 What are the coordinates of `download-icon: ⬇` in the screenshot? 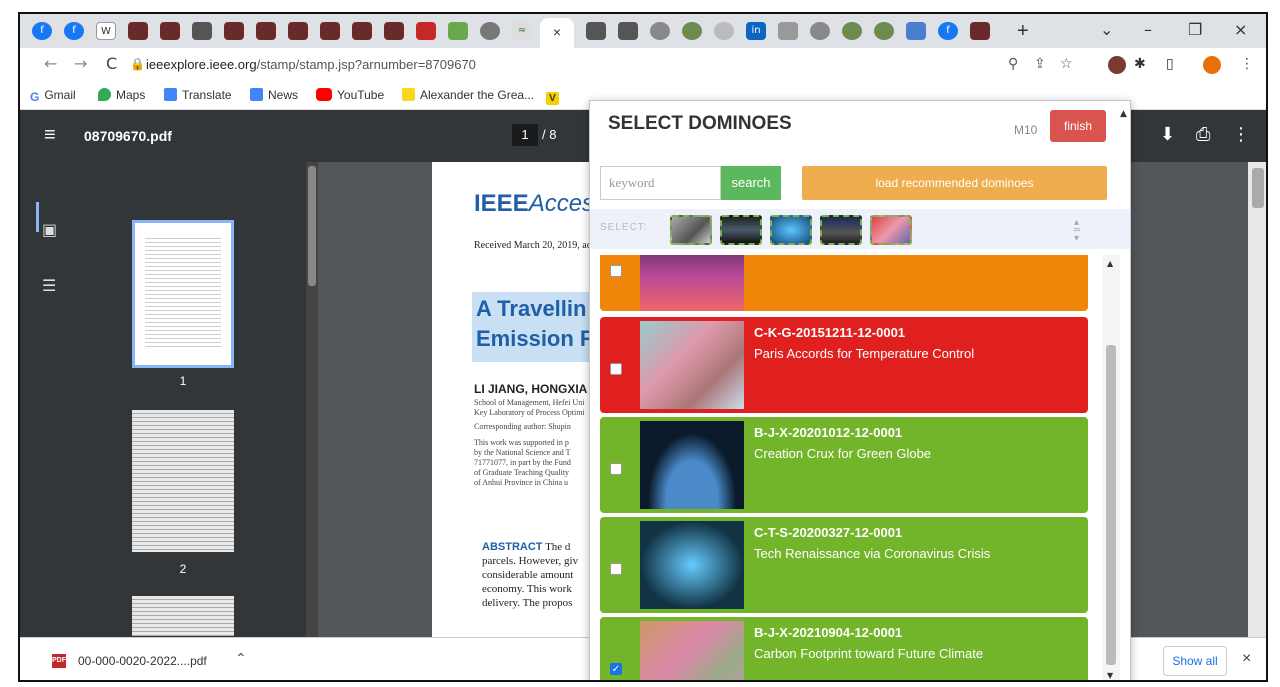 It's located at (1167, 134).